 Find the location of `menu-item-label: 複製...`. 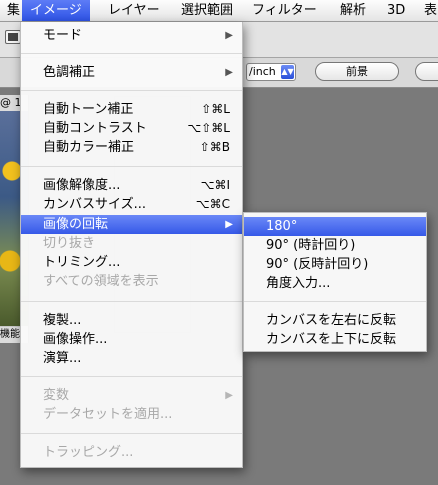

menu-item-label: 複製... is located at coordinates (62, 320).